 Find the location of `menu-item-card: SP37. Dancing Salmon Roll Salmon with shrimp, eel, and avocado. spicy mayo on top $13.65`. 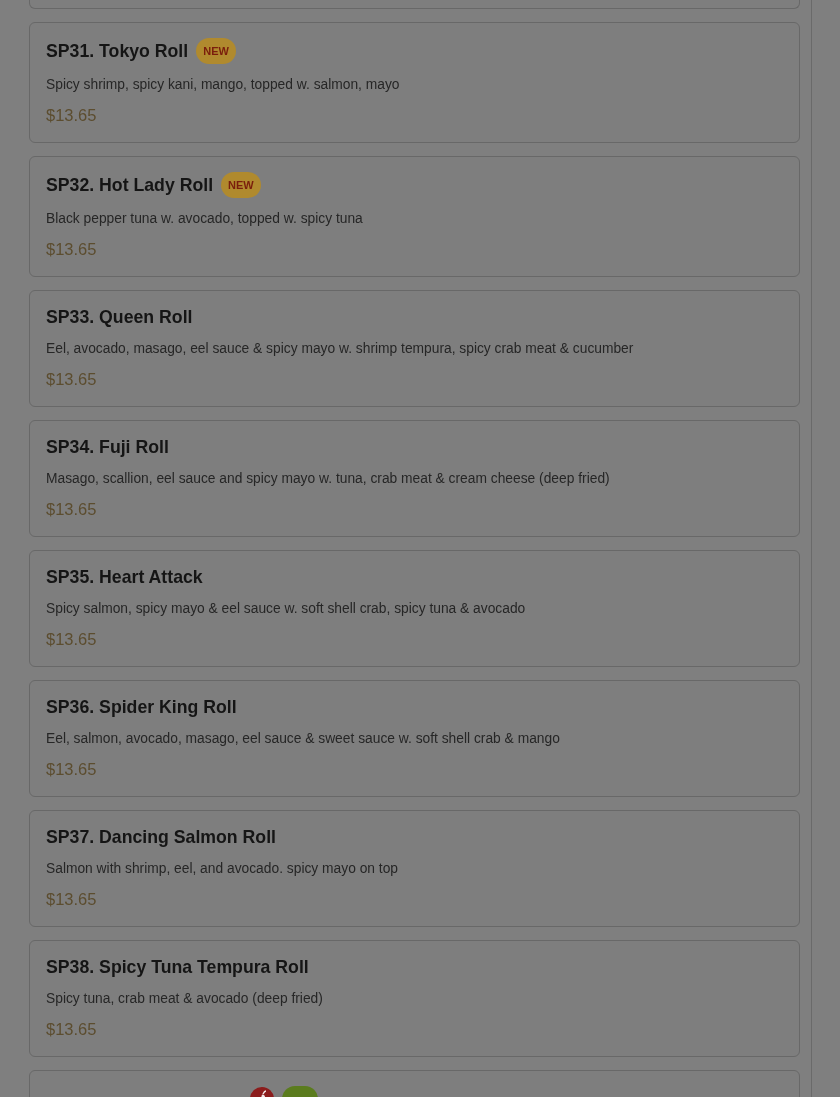

menu-item-card: SP37. Dancing Salmon Roll Salmon with shrimp, eel, and avocado. spicy mayo on top $13.65 is located at coordinates (414, 868).